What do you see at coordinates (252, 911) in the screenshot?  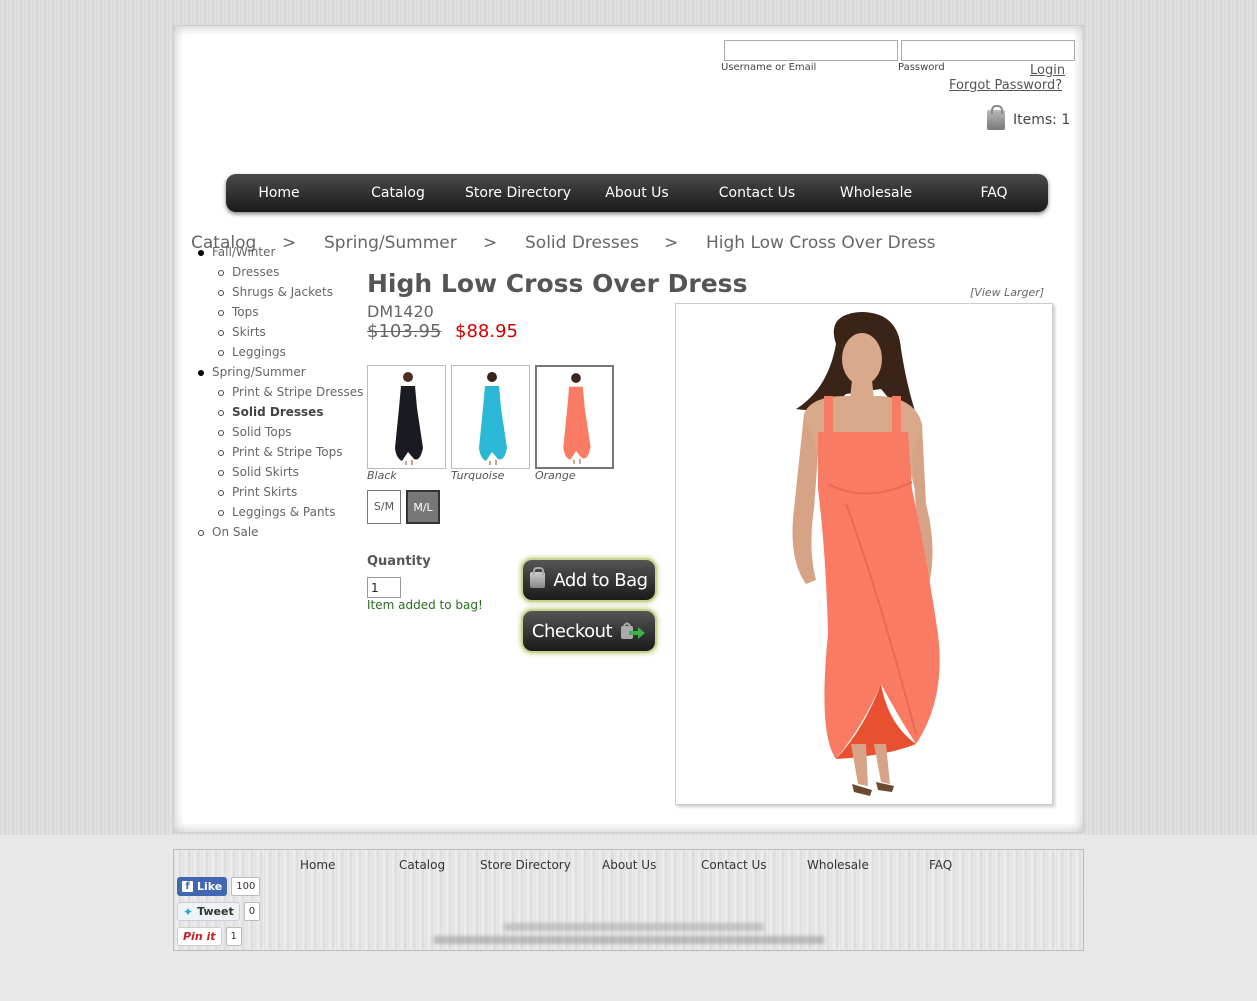 I see `tweet-count: 0` at bounding box center [252, 911].